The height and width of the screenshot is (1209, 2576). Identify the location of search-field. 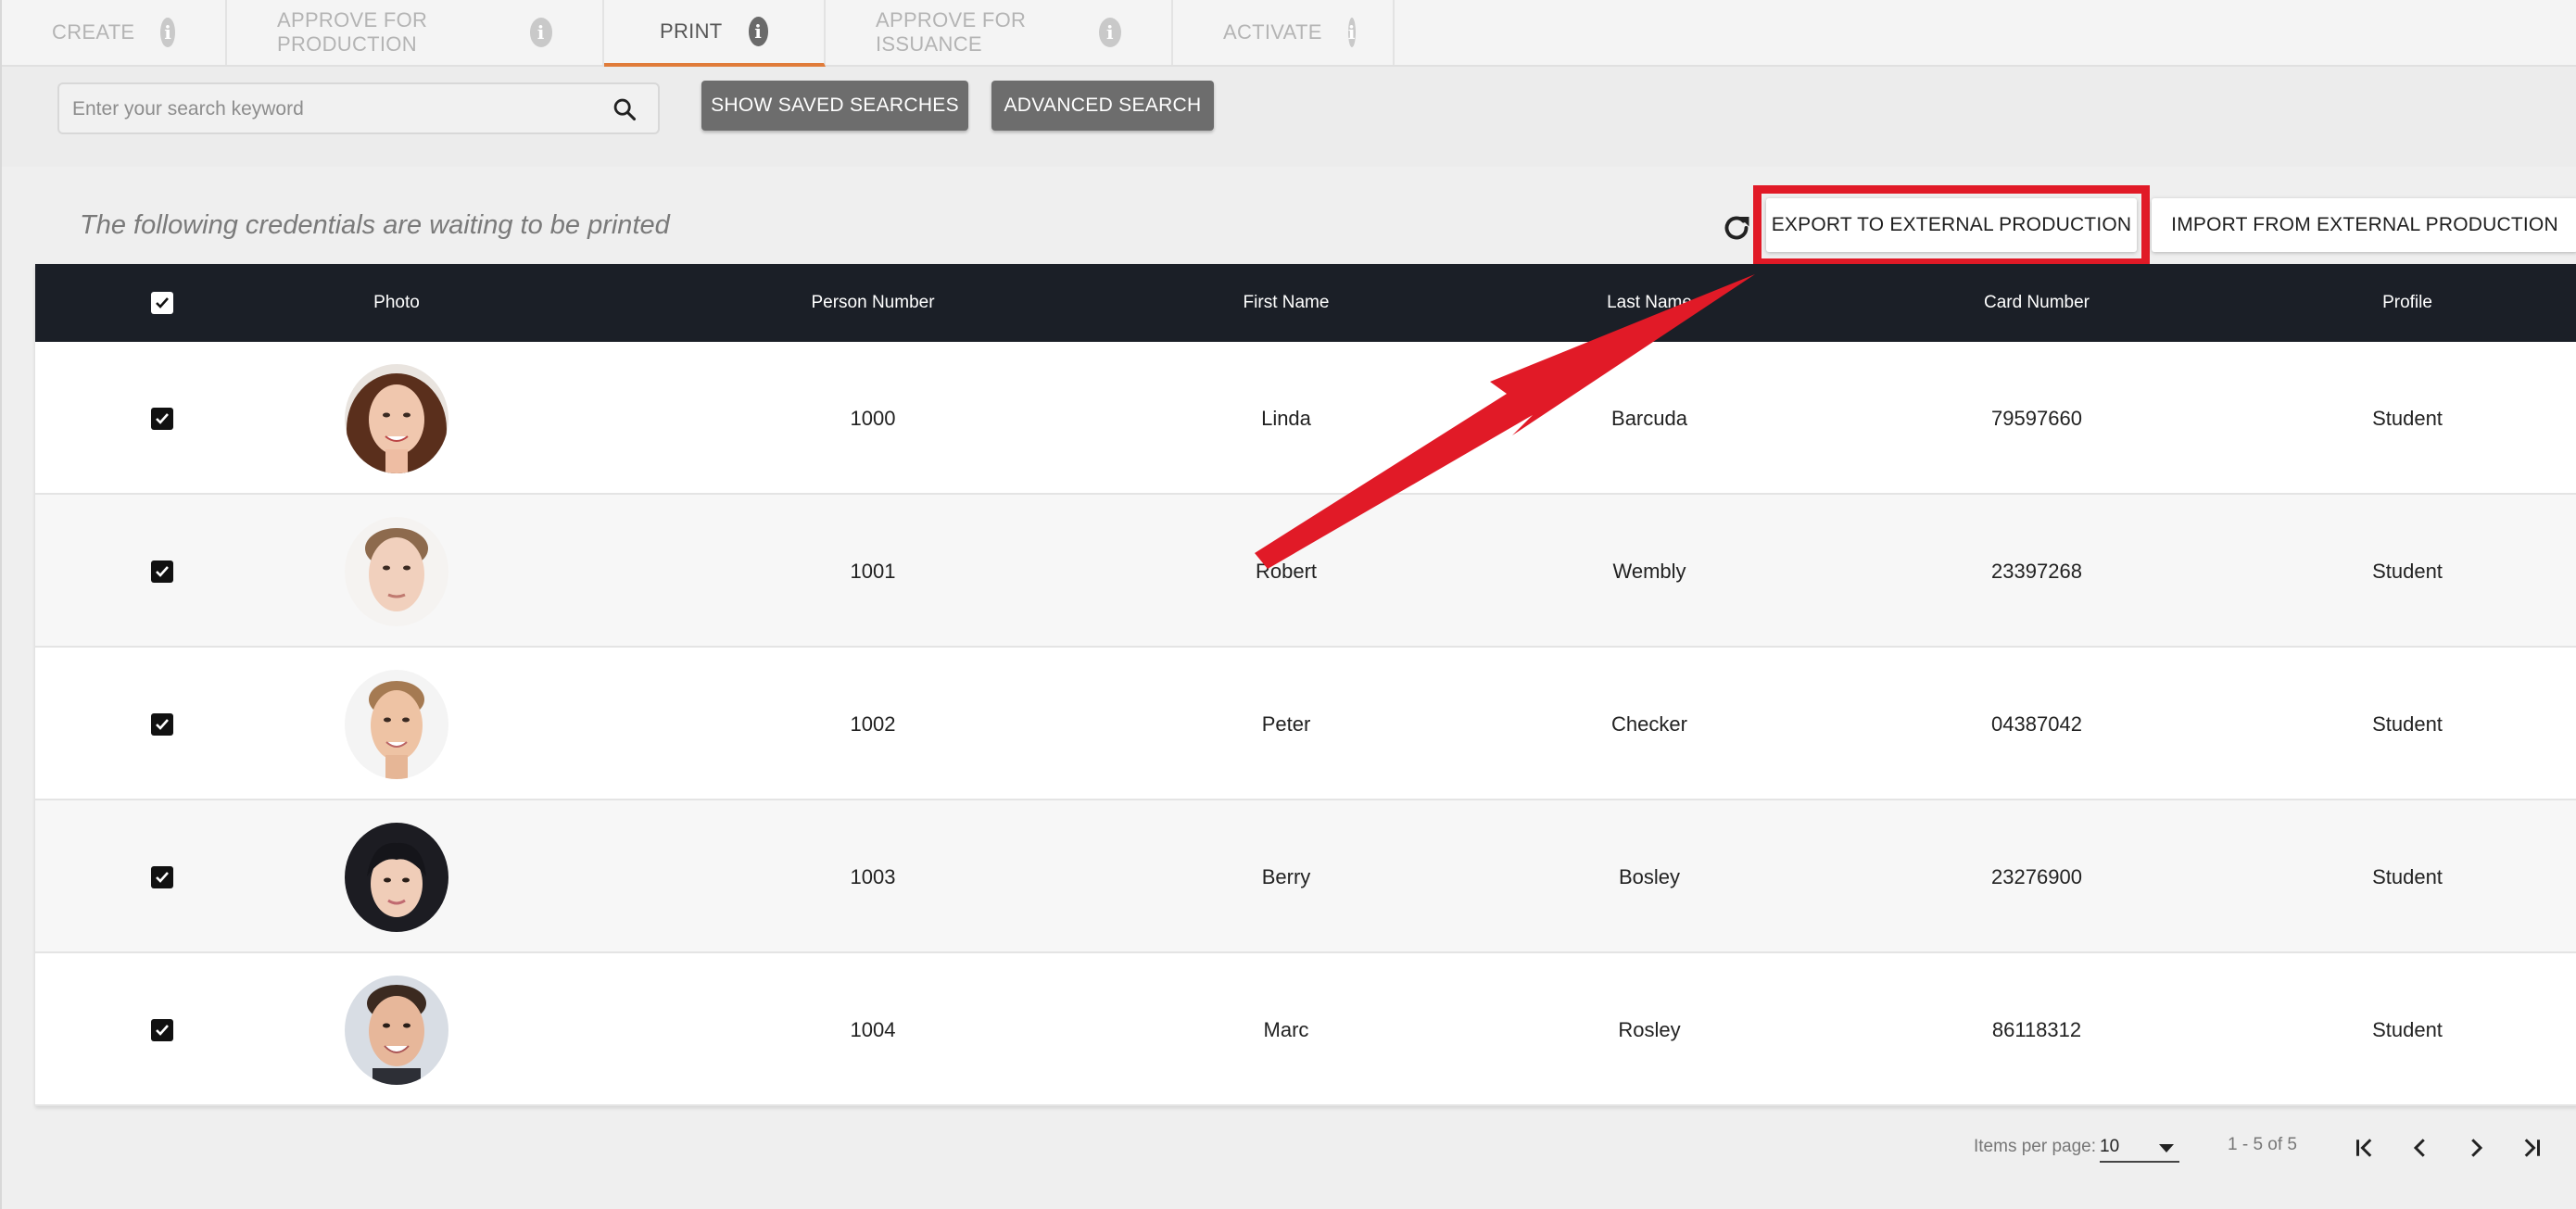
(358, 108).